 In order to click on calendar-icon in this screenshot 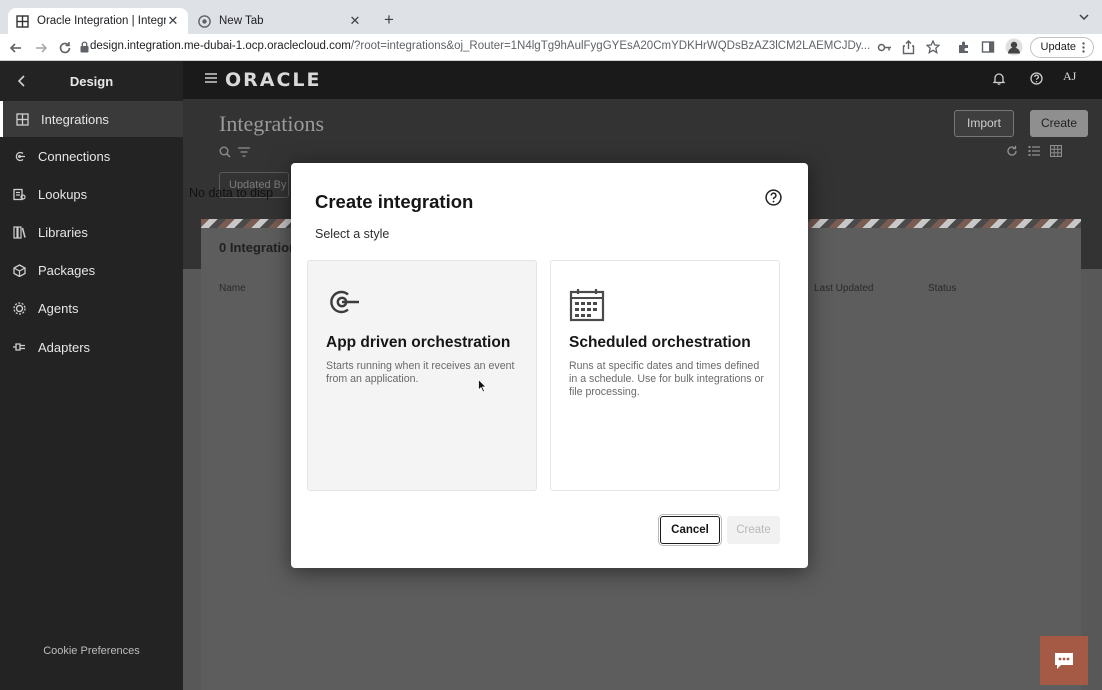, I will do `click(587, 305)`.